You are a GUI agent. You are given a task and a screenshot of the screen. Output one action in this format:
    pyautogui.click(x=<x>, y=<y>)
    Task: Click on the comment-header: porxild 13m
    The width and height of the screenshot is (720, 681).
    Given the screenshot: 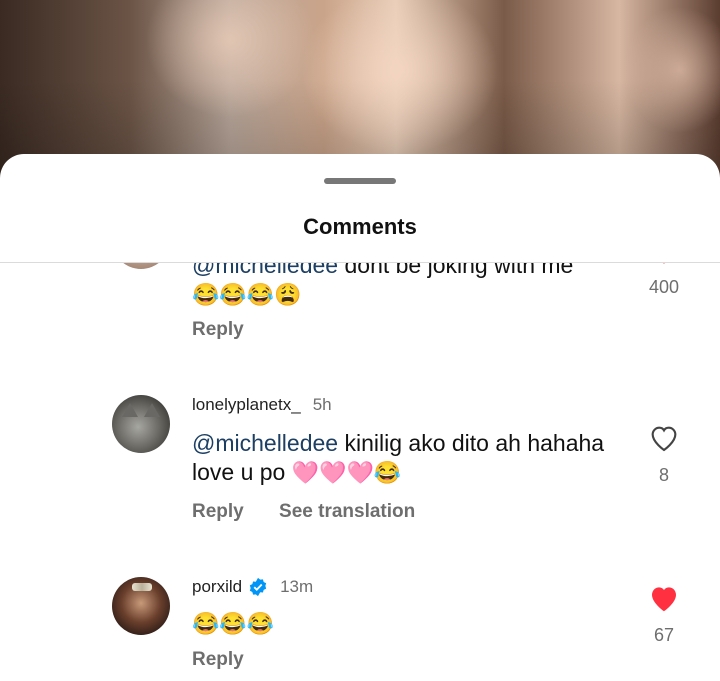 What is the action you would take?
    pyautogui.click(x=252, y=587)
    